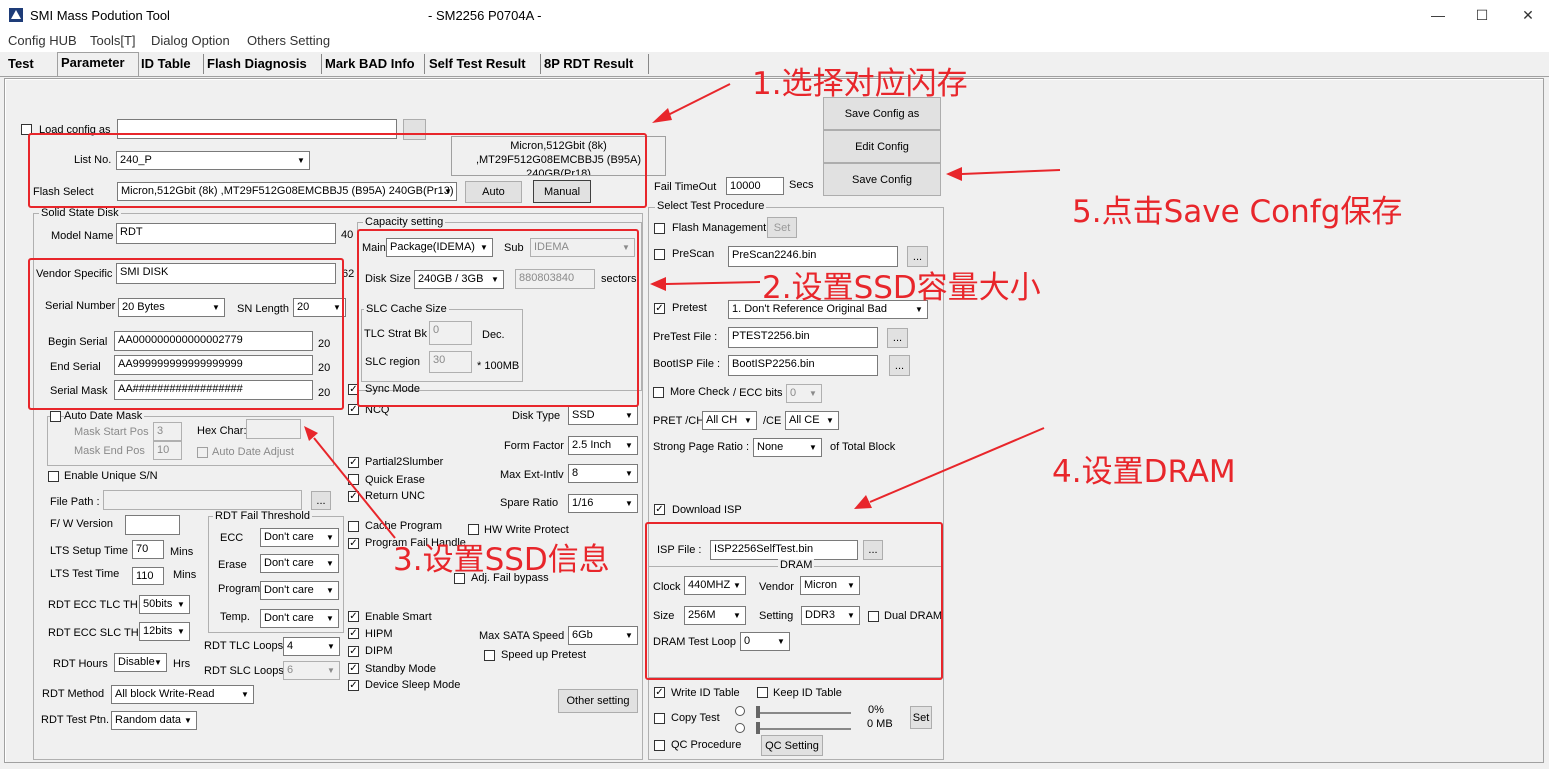 The height and width of the screenshot is (769, 1549). What do you see at coordinates (1237, 212) in the screenshot?
I see `annotation-5: 5.点击Save Confg保存` at bounding box center [1237, 212].